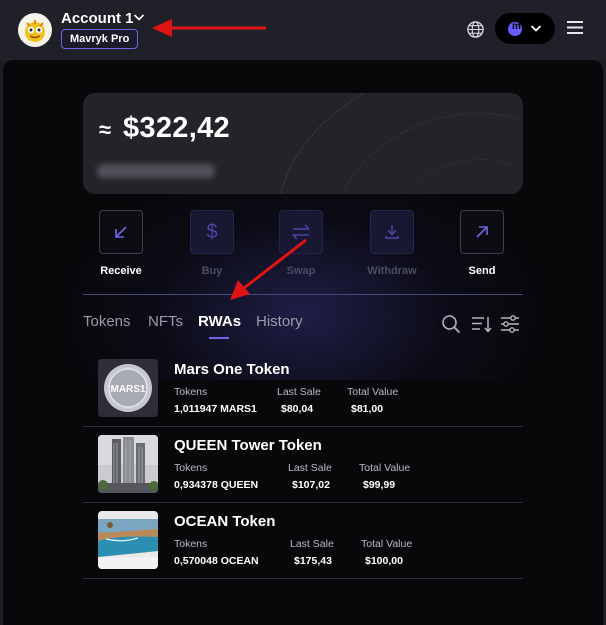 This screenshot has height=625, width=606. I want to click on divider, so click(303, 294).